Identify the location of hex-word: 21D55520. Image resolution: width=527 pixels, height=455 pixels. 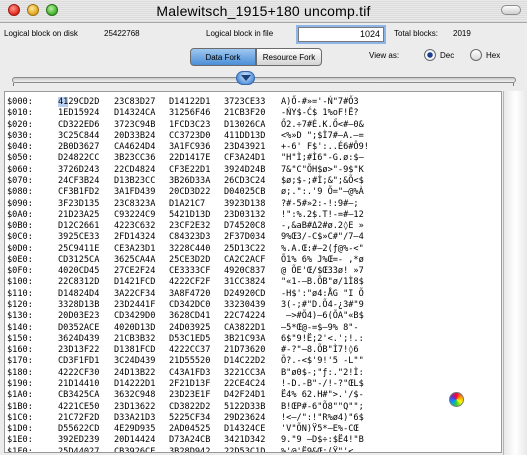
(189, 361).